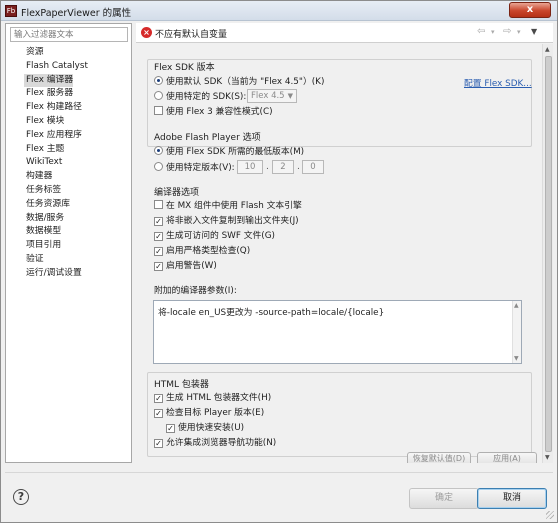  I want to click on sdk-section-title: Flex SDK 版本, so click(184, 68).